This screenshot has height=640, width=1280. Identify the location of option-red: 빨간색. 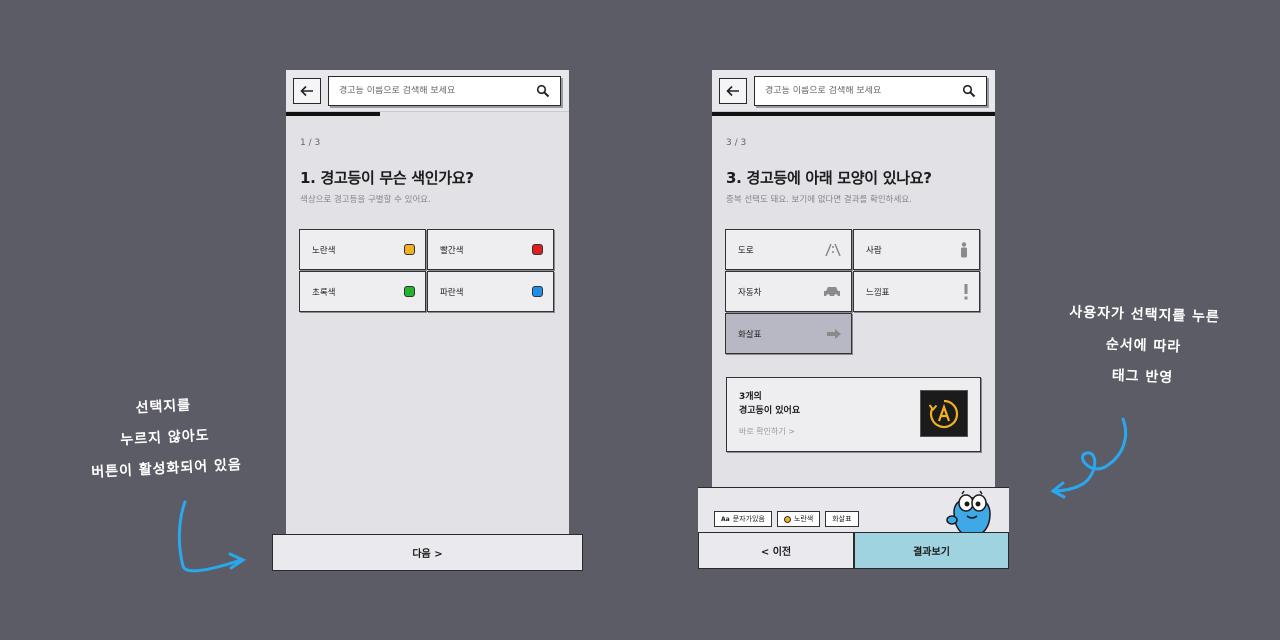
(490, 249).